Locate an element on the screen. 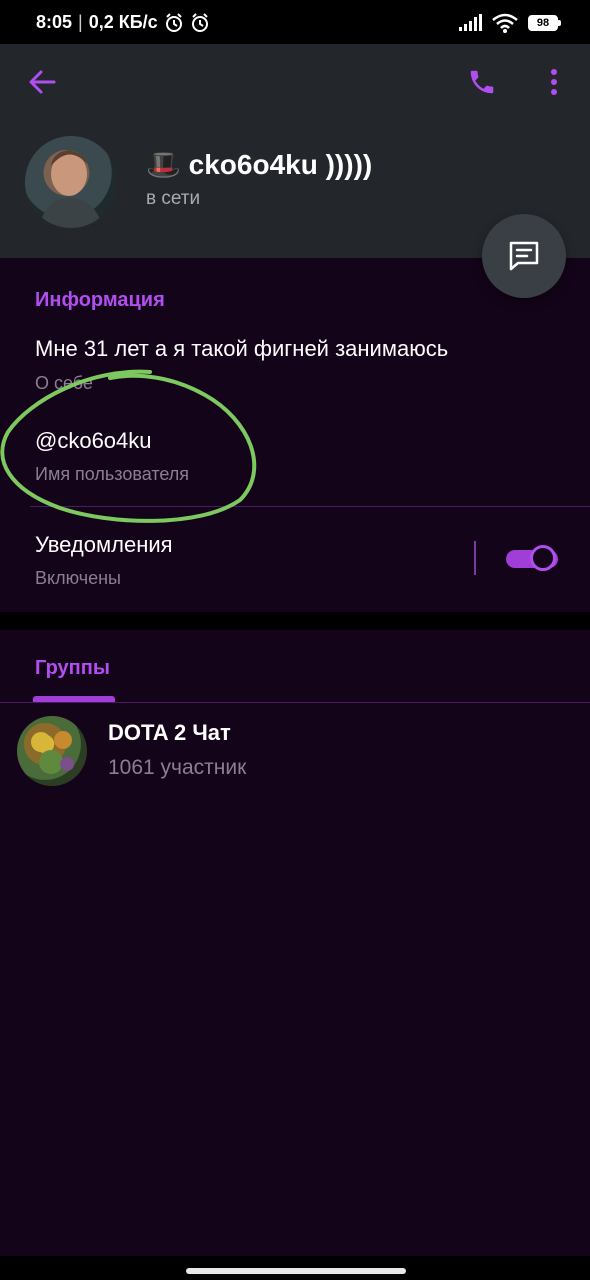 The height and width of the screenshot is (1280, 590). group-avatar-art is located at coordinates (52, 752).